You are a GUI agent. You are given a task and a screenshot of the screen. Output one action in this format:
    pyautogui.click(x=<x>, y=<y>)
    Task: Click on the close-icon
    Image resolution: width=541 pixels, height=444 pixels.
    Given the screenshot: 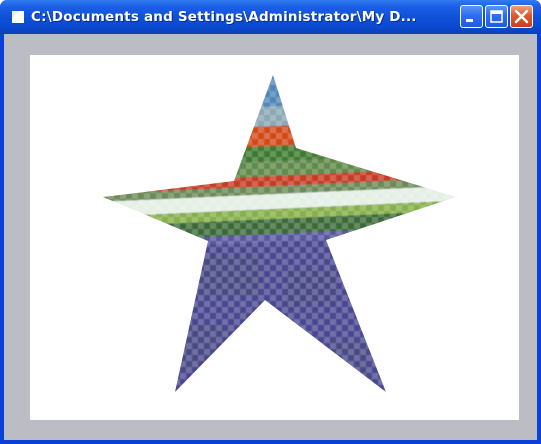 What is the action you would take?
    pyautogui.click(x=521, y=16)
    